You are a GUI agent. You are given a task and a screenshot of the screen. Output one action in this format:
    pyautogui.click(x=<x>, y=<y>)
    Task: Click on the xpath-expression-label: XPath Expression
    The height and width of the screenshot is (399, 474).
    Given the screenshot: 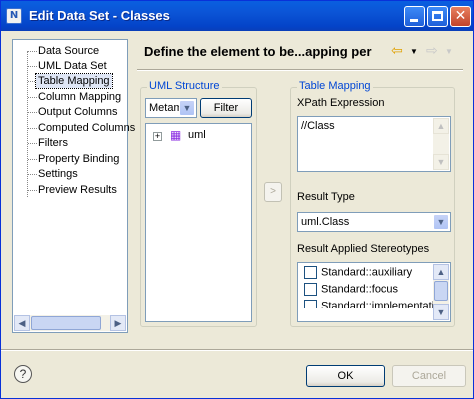 What is the action you would take?
    pyautogui.click(x=341, y=103)
    